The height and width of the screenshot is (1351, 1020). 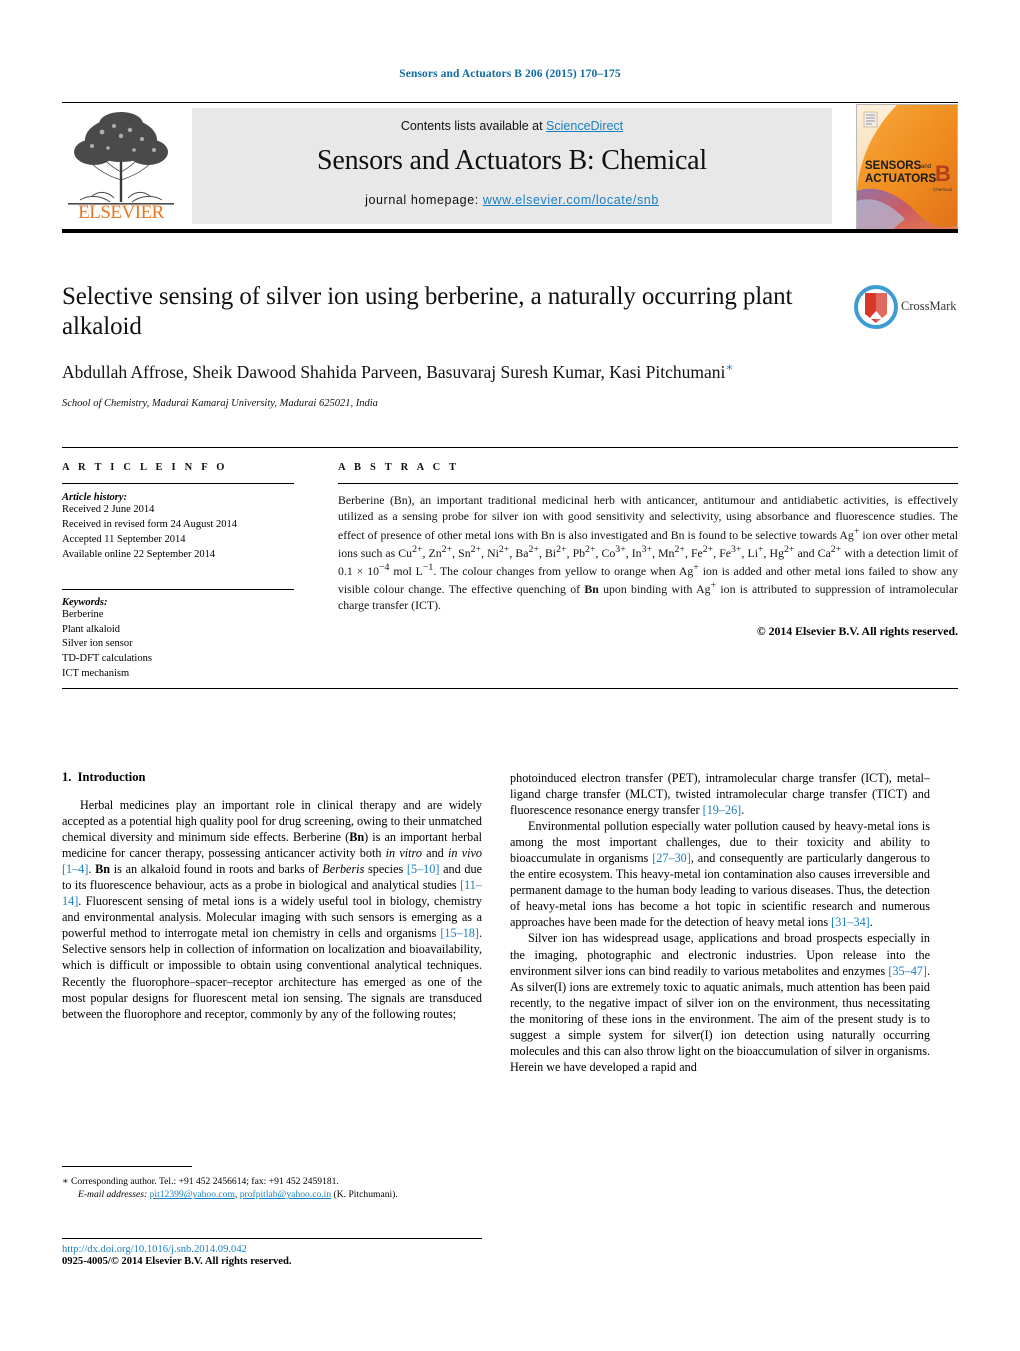 What do you see at coordinates (504, 549) in the screenshot?
I see `ni-charge: 2+` at bounding box center [504, 549].